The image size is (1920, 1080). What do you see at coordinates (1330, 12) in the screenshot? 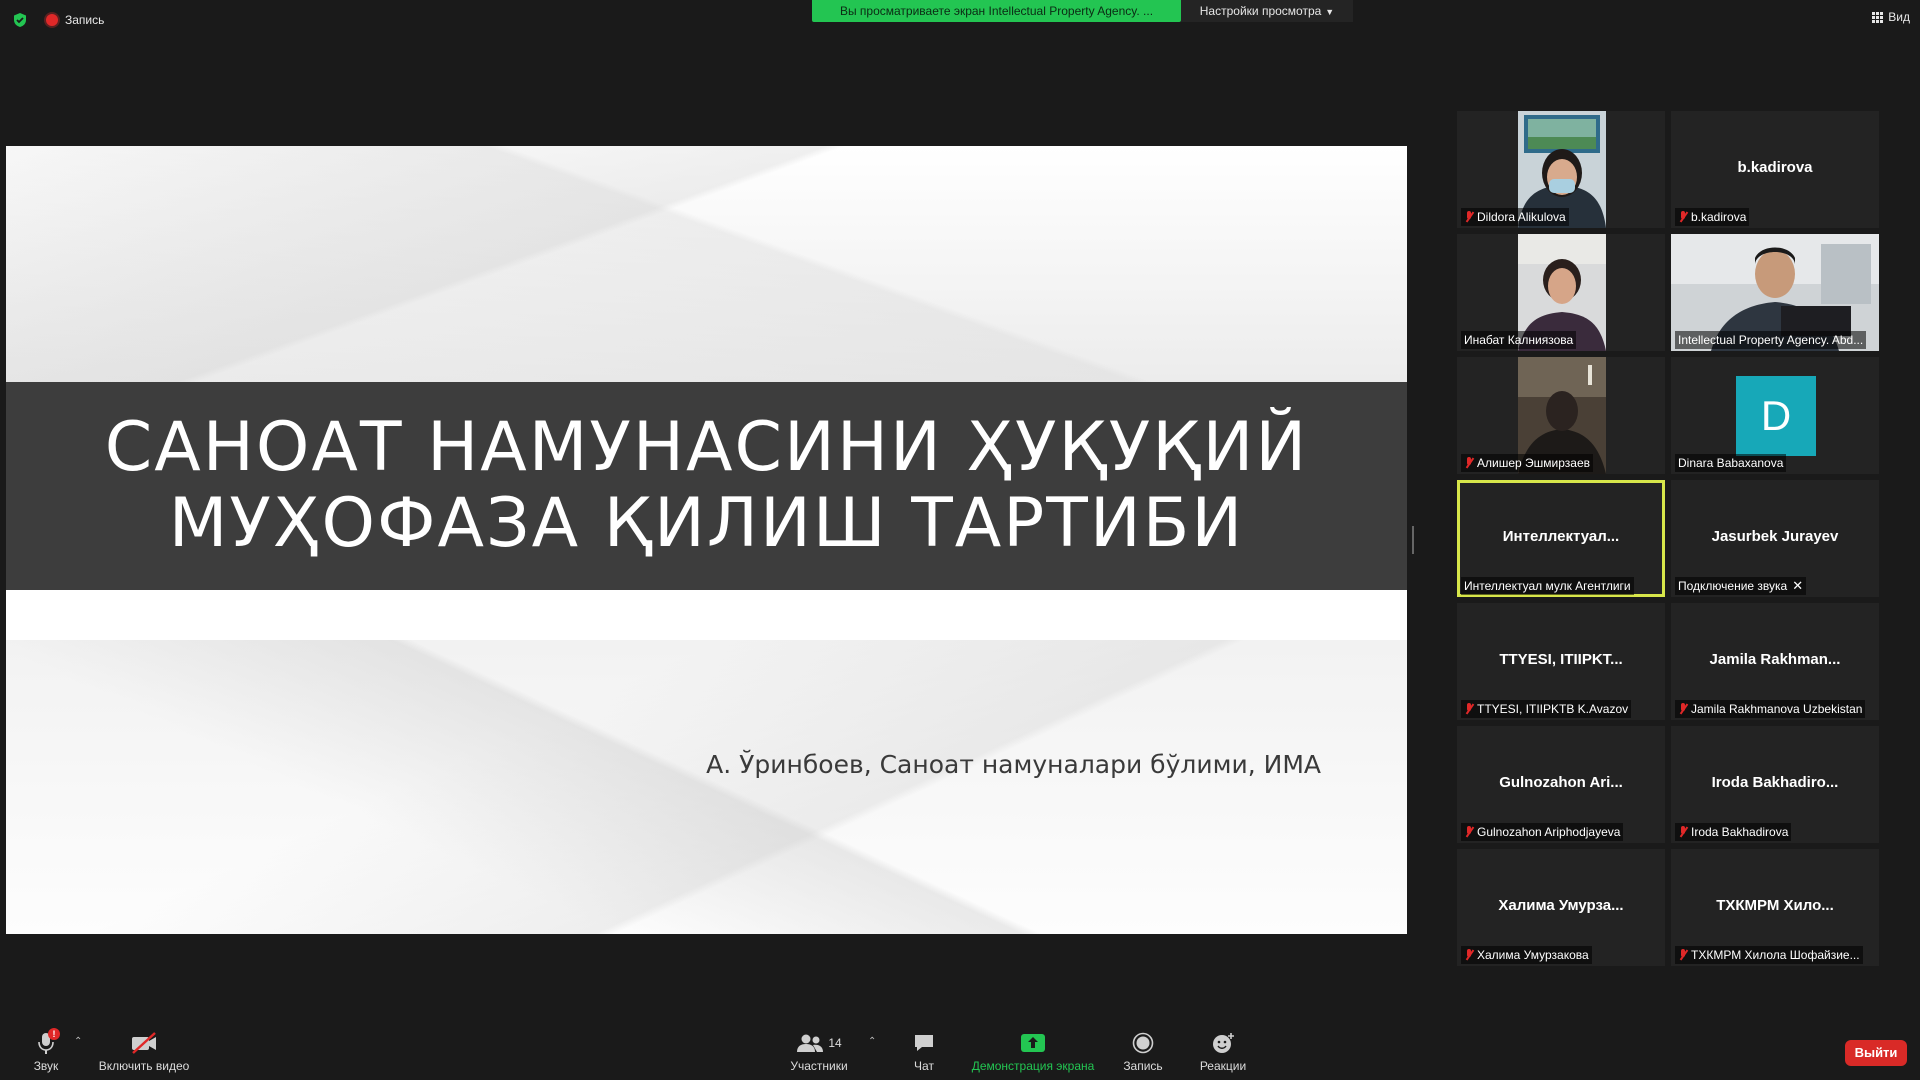
I see `chevron-down-icon: ▼` at bounding box center [1330, 12].